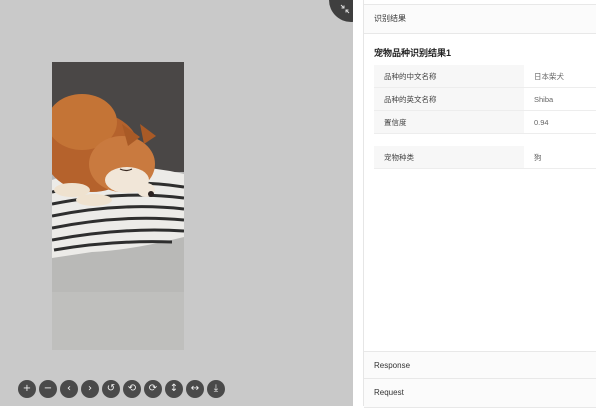 Image resolution: width=596 pixels, height=408 pixels. Describe the element at coordinates (541, 122) in the screenshot. I see `row-value: 0.94` at that location.